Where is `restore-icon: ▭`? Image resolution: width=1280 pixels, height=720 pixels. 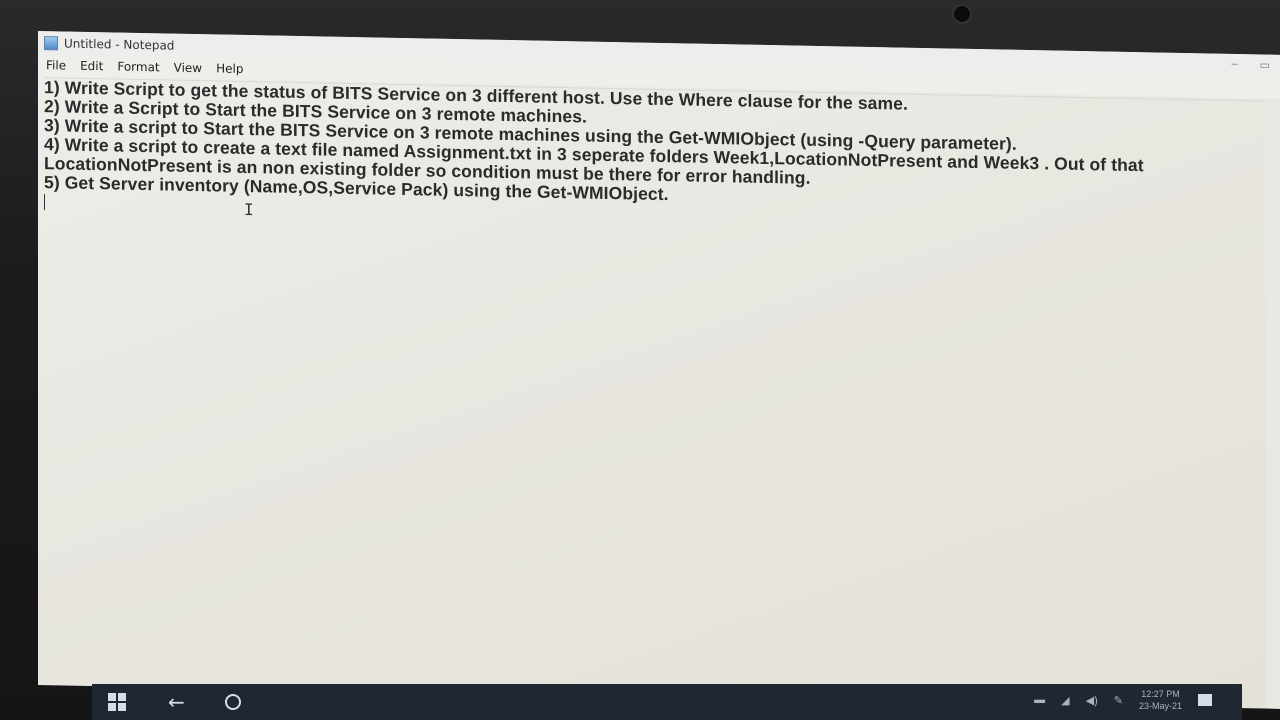
restore-icon: ▭ is located at coordinates (1265, 64).